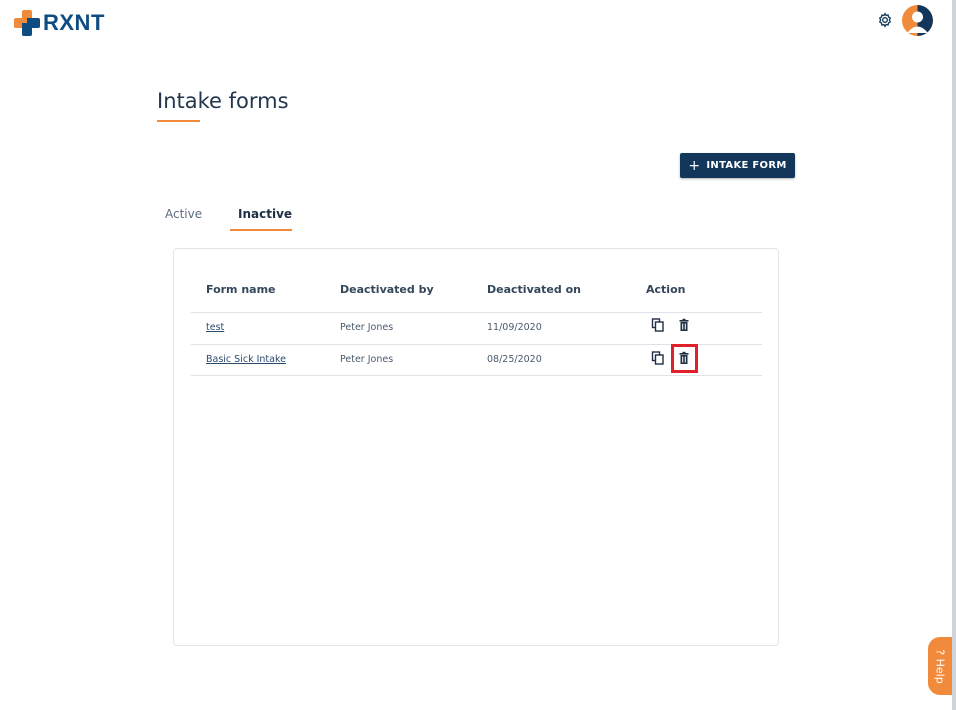 The height and width of the screenshot is (710, 956). I want to click on rxnt-logo: RXNT, so click(59, 23).